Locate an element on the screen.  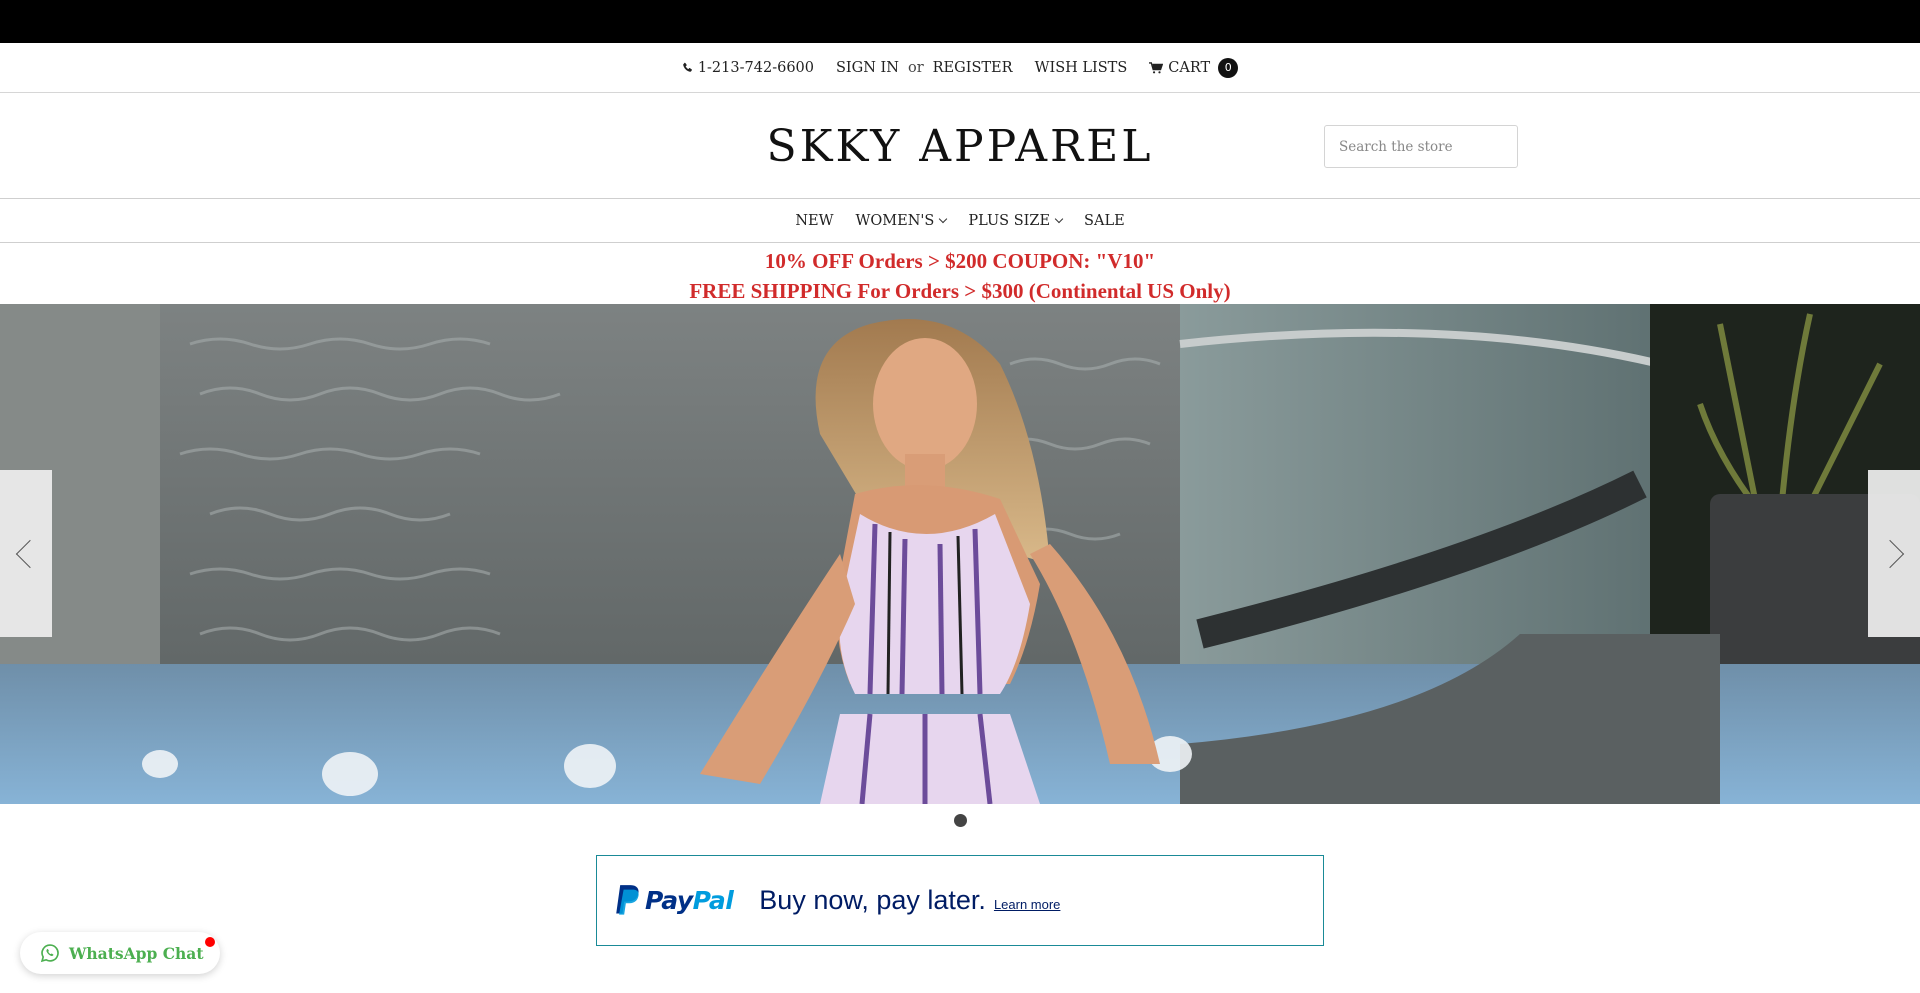
site-header: SKKY APPAREL is located at coordinates (960, 146).